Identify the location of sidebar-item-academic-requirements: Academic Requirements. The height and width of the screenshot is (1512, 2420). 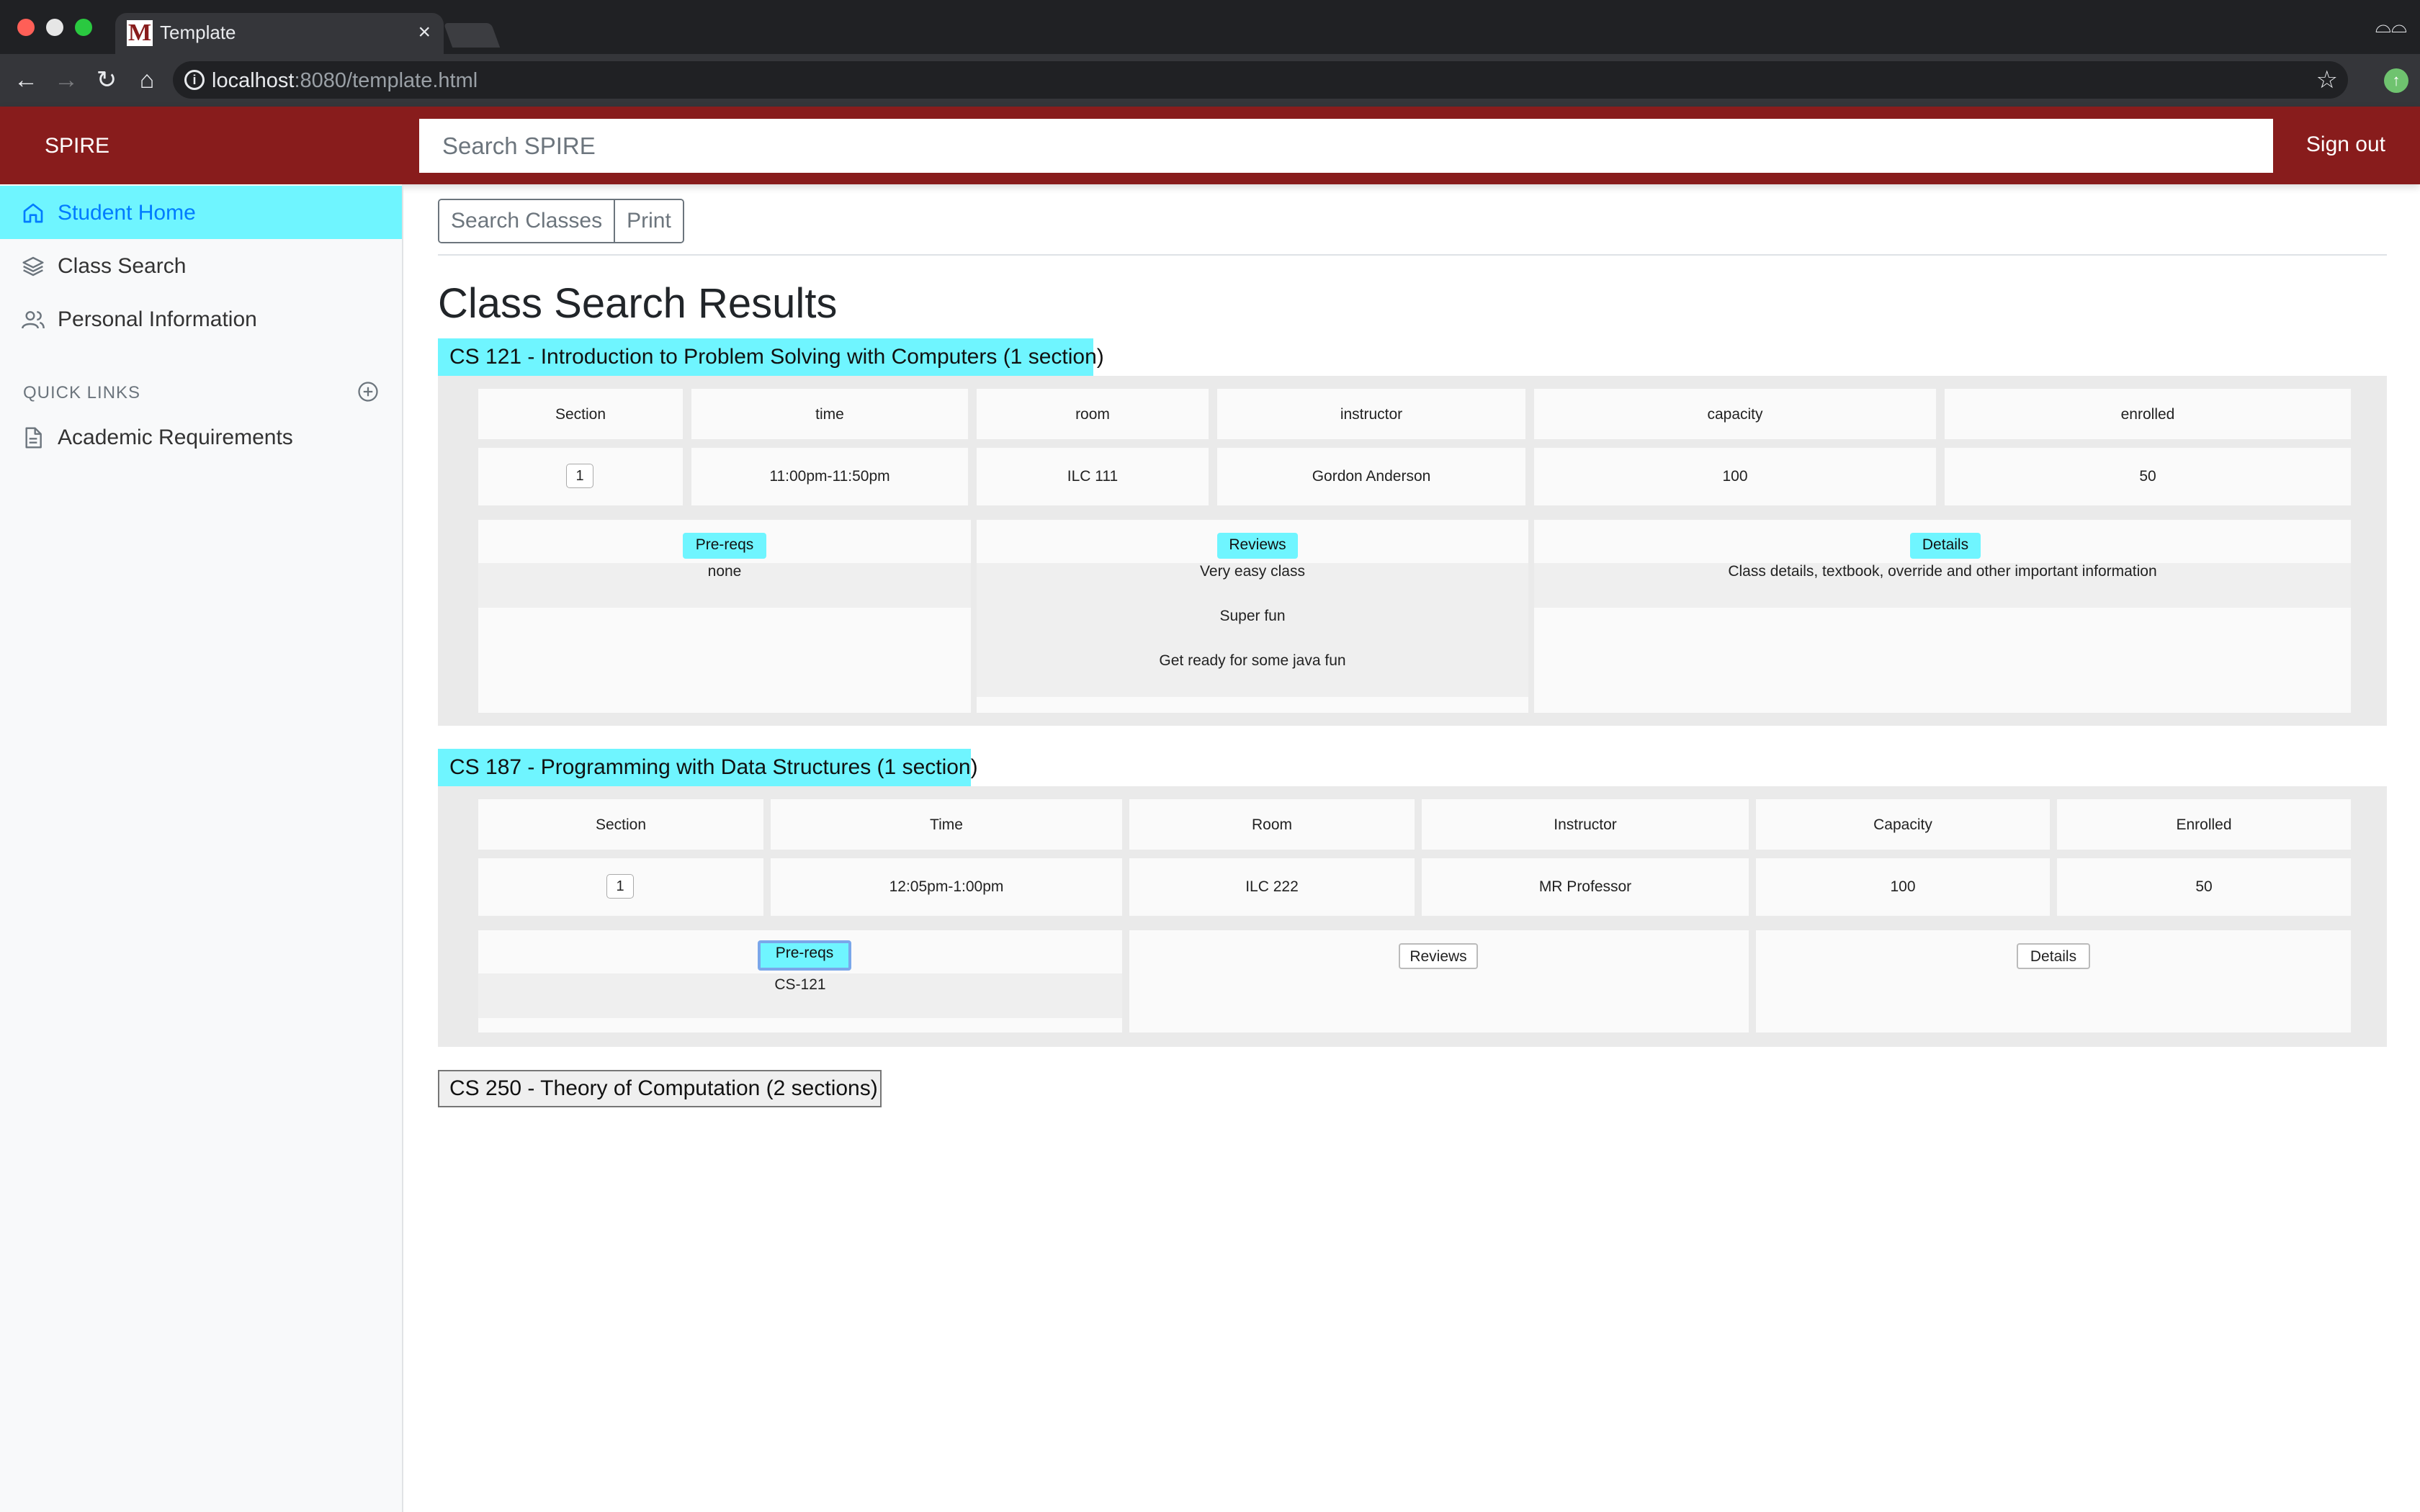
(201, 437).